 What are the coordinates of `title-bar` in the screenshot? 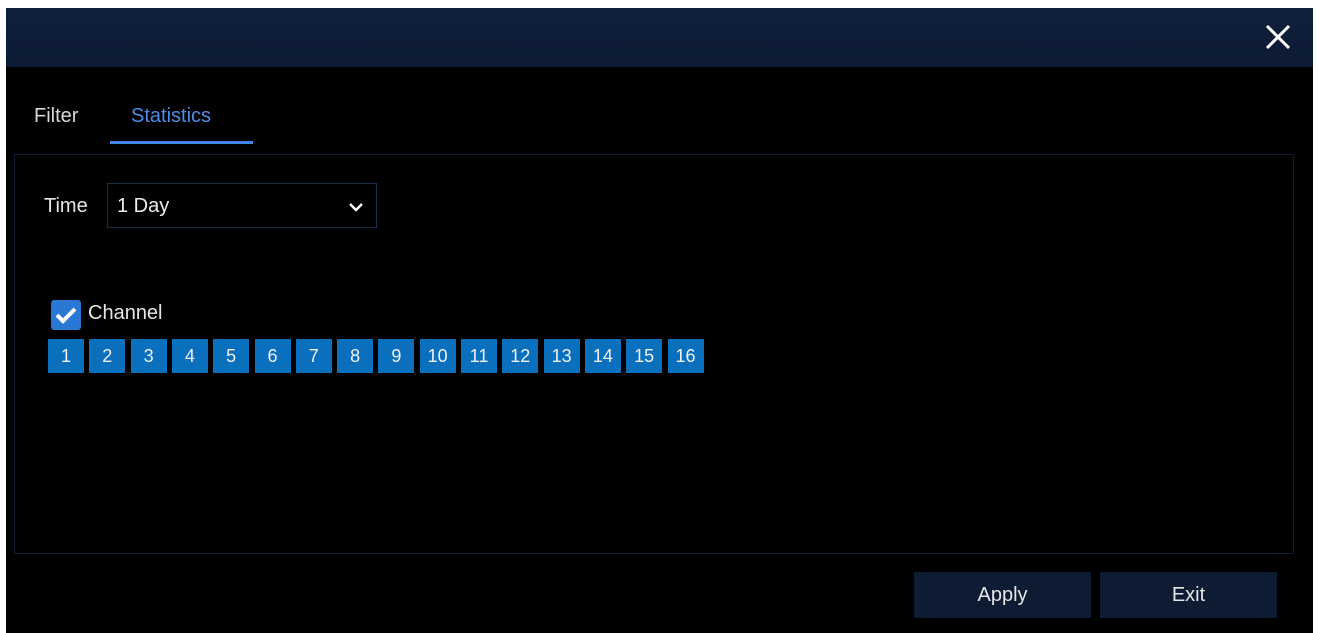 It's located at (659, 37).